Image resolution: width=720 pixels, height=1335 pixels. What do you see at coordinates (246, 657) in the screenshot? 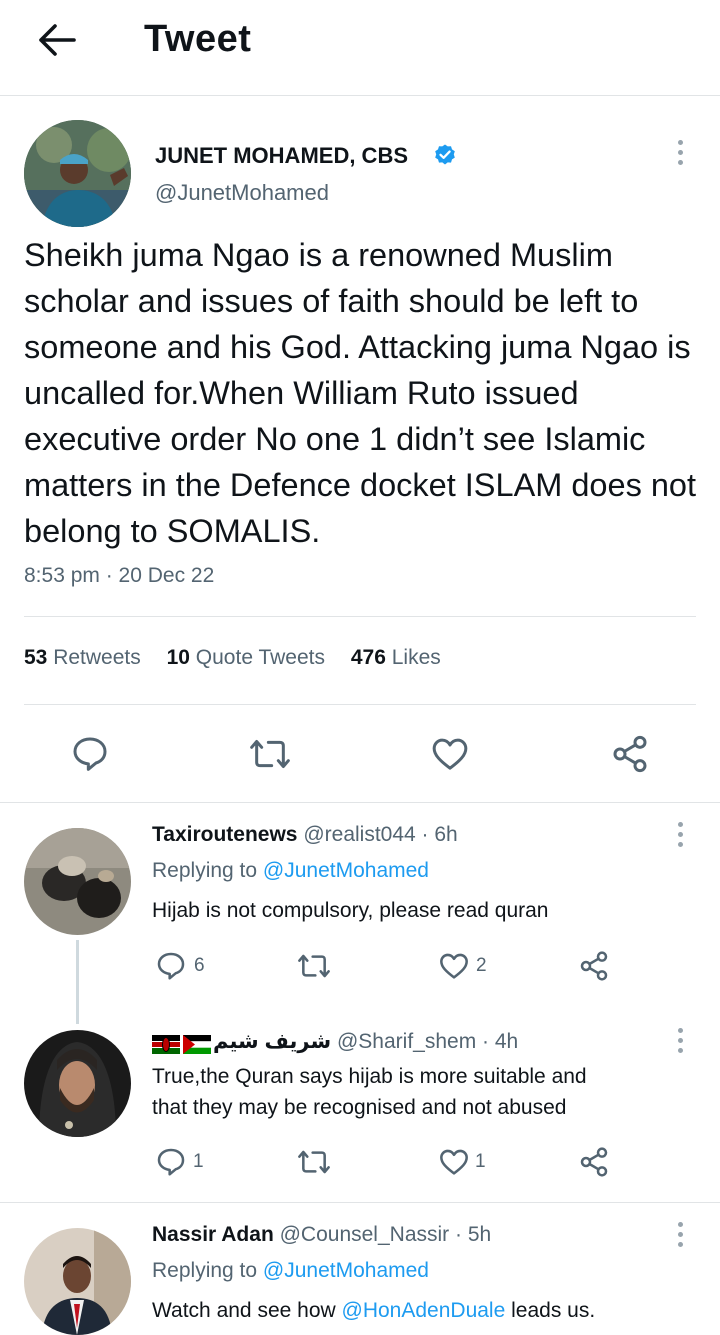
I see `quote-tweets-stat: 10 Quote Tweets` at bounding box center [246, 657].